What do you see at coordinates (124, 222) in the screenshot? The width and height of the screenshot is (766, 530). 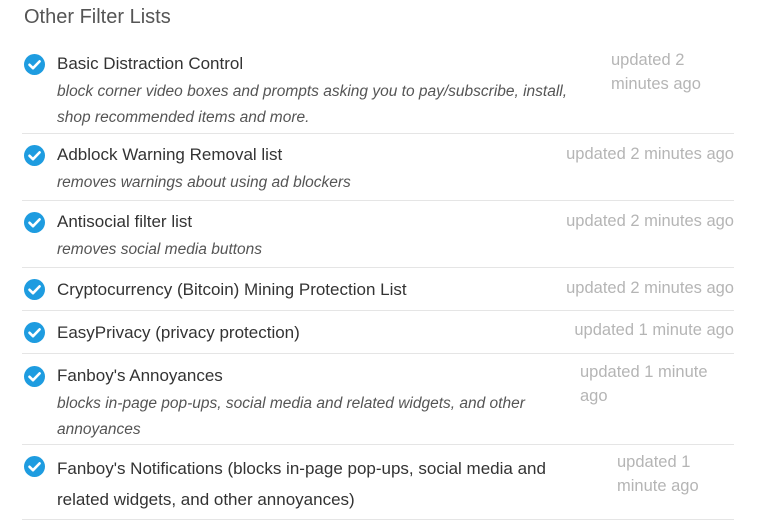 I see `filter-name: Antisocial filter list` at bounding box center [124, 222].